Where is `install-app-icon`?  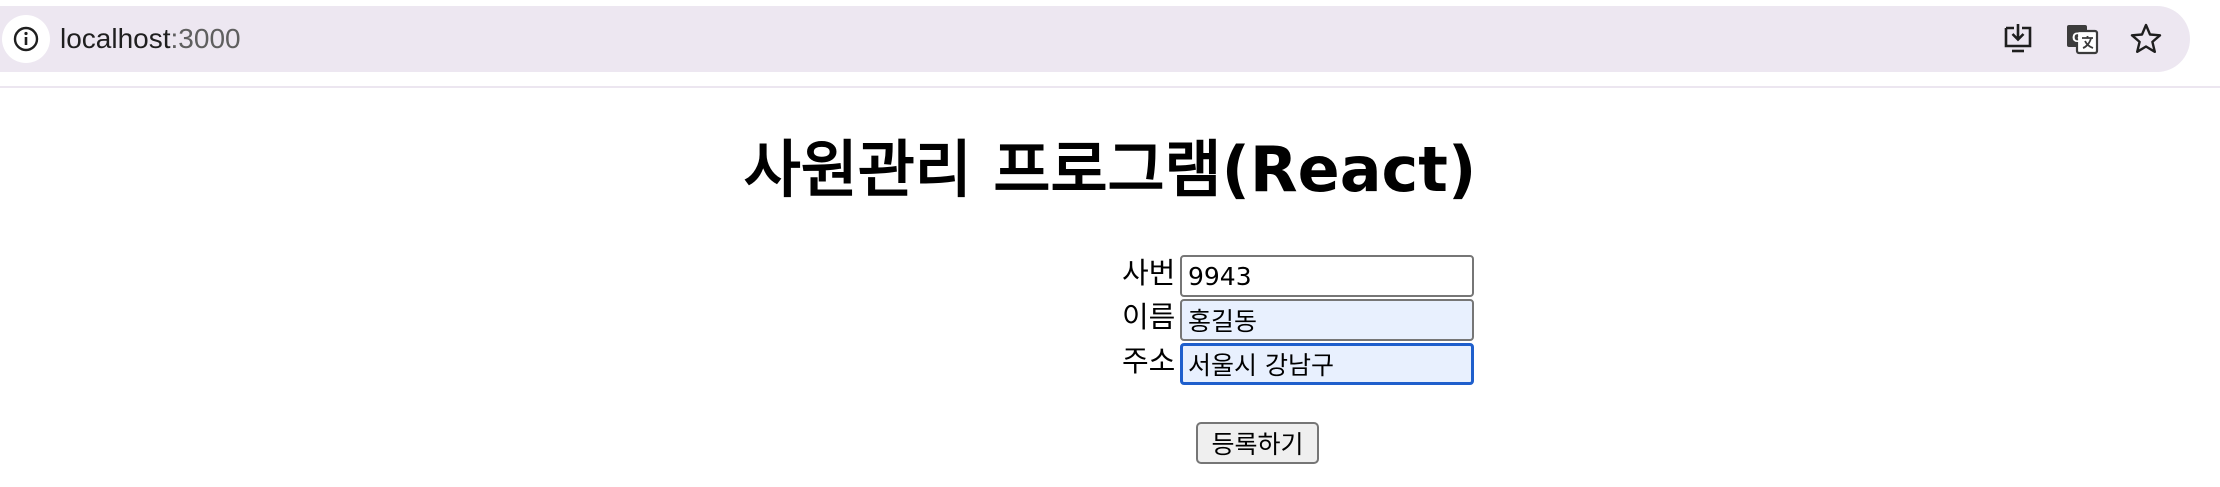
install-app-icon is located at coordinates (2018, 39).